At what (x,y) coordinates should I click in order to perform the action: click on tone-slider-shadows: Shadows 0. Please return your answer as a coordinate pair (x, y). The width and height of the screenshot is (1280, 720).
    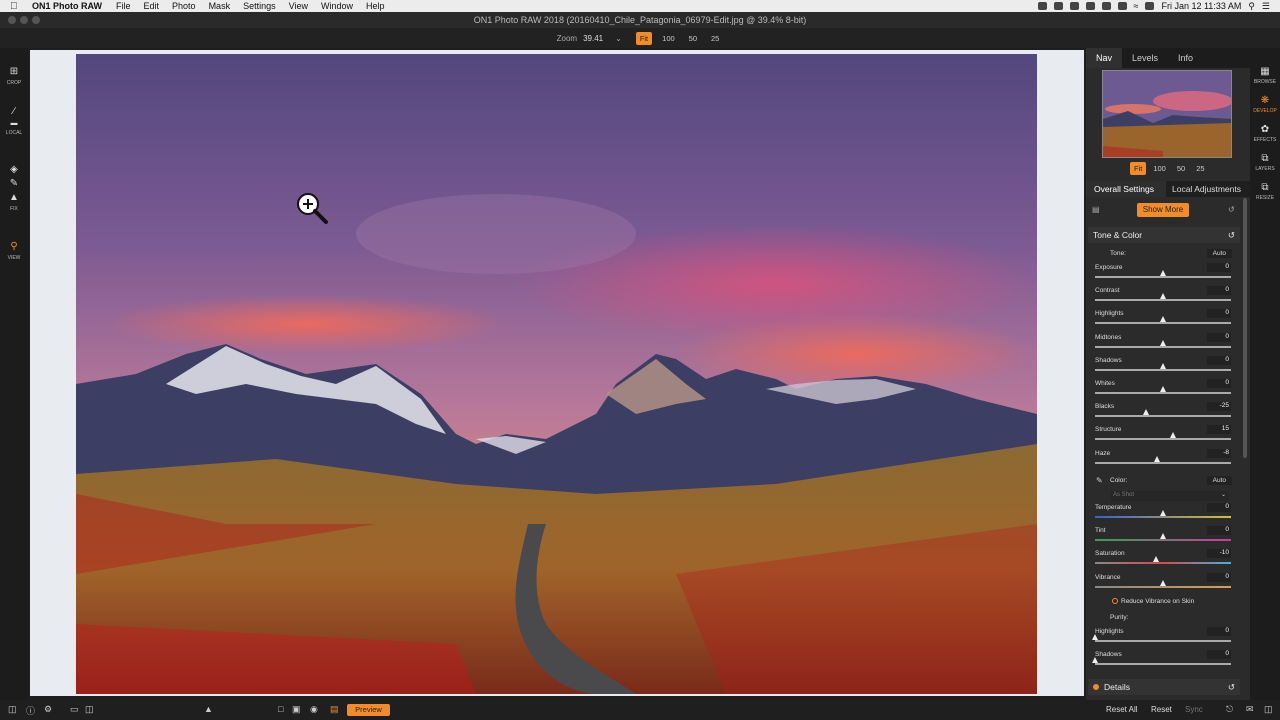
    Looking at the image, I should click on (1163, 367).